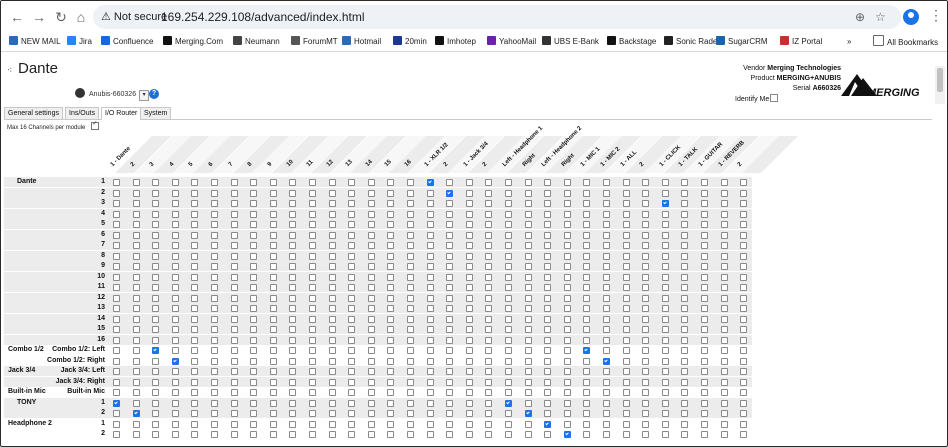  I want to click on device-select: Anubis-660326 ▾, so click(119, 95).